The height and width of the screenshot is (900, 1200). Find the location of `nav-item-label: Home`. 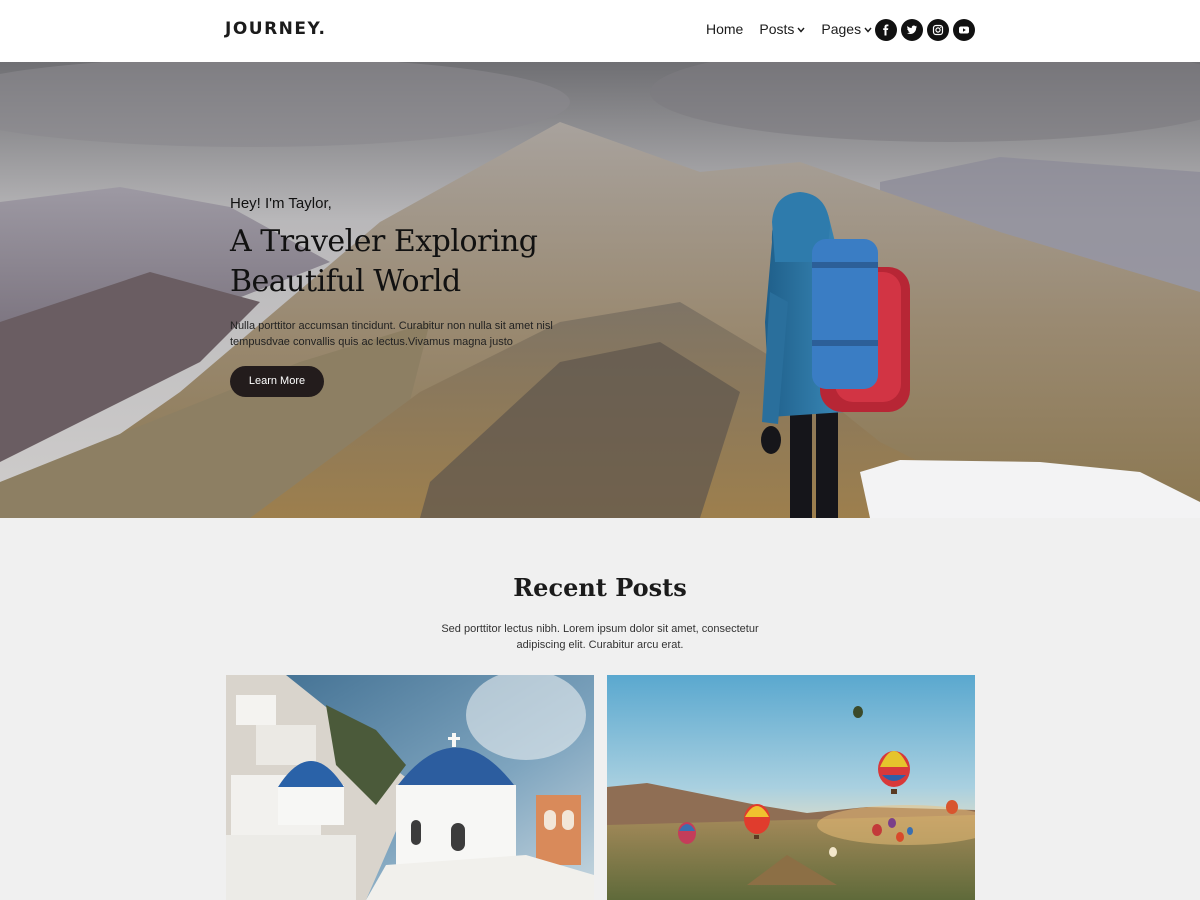

nav-item-label: Home is located at coordinates (725, 29).